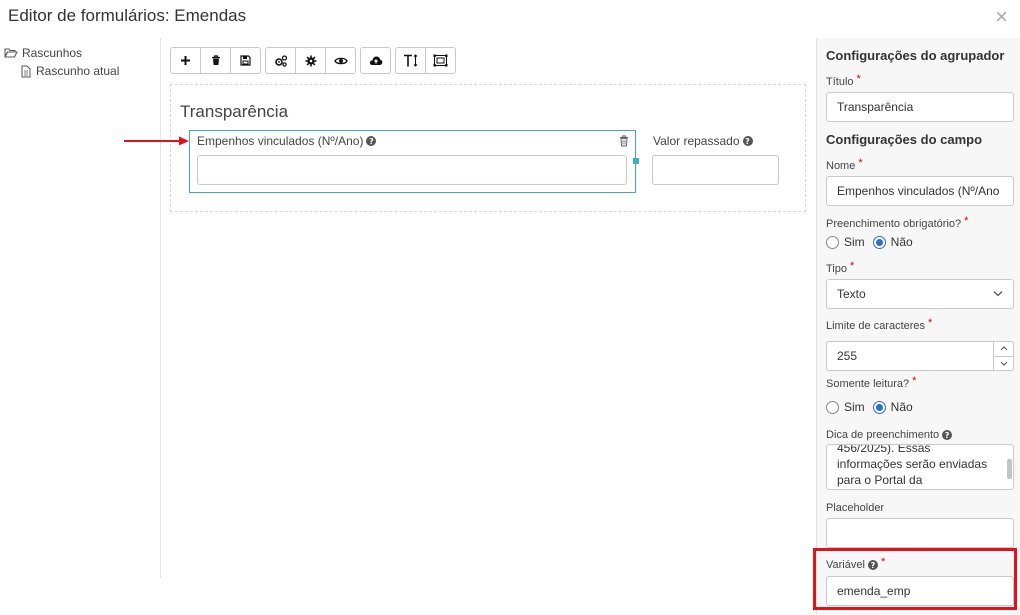 The width and height of the screenshot is (1020, 615). Describe the element at coordinates (920, 191) in the screenshot. I see `name-input: Empenhos vinculados (Nº/Ano` at that location.